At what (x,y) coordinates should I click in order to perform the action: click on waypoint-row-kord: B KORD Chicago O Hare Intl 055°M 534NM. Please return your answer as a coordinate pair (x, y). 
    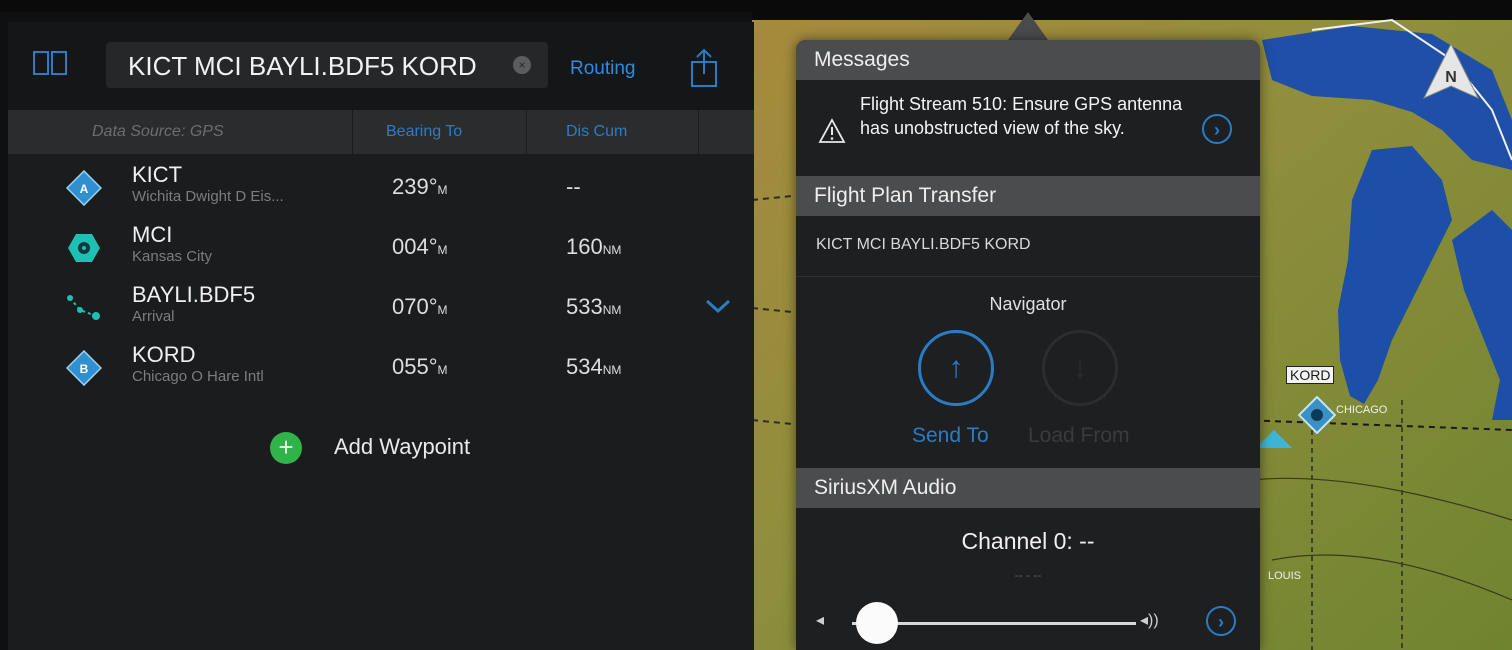
    Looking at the image, I should click on (381, 368).